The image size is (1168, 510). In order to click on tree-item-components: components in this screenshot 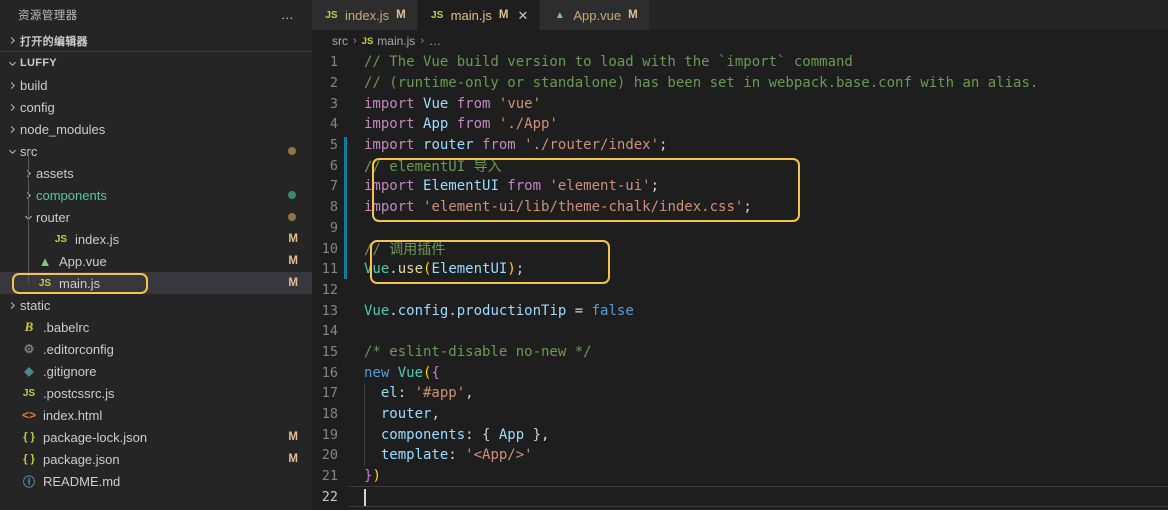, I will do `click(156, 195)`.